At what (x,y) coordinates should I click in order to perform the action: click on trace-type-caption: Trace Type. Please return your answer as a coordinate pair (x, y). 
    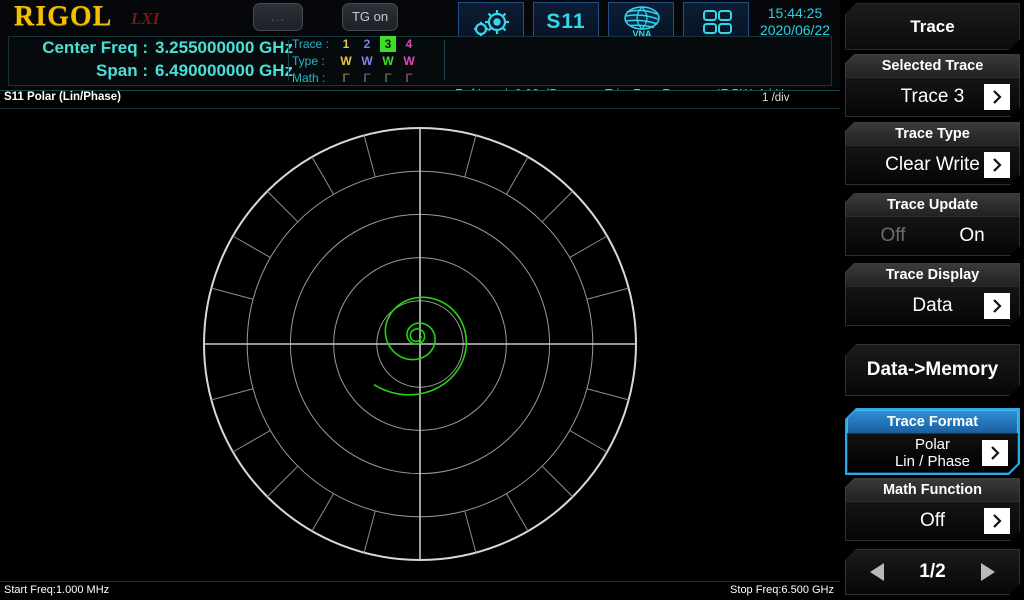
    Looking at the image, I should click on (932, 134).